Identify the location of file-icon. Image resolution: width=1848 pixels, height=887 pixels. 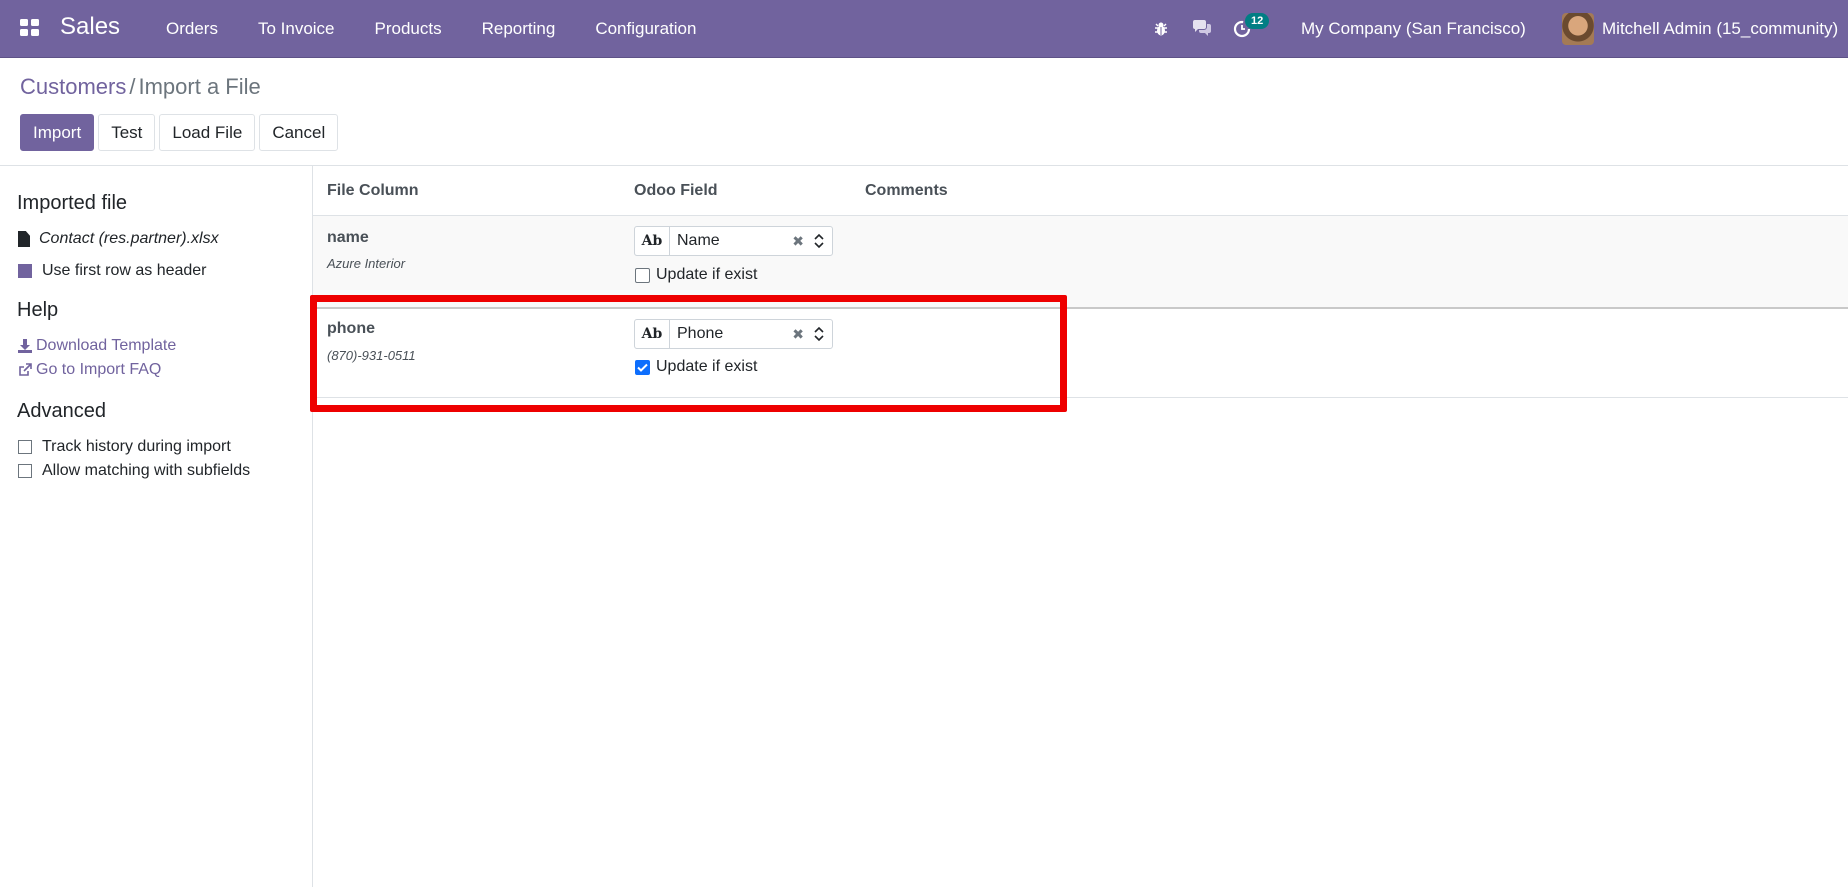
(24, 239).